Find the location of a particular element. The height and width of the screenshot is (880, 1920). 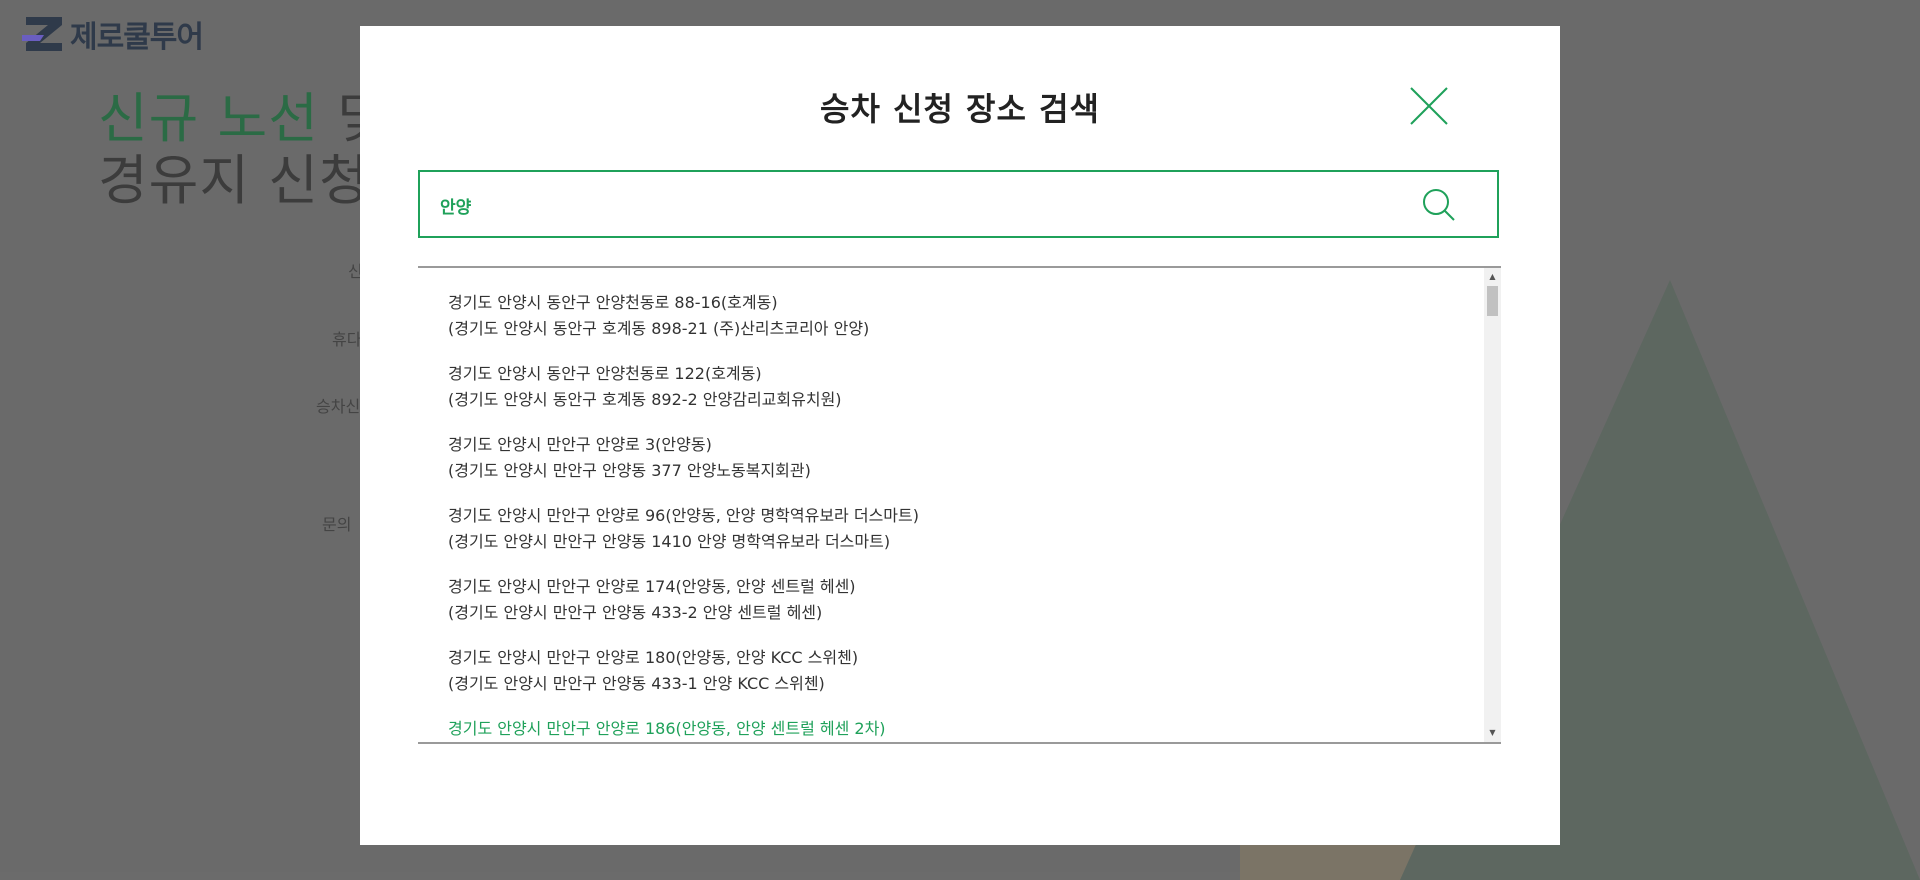

search-icon is located at coordinates (1439, 205).